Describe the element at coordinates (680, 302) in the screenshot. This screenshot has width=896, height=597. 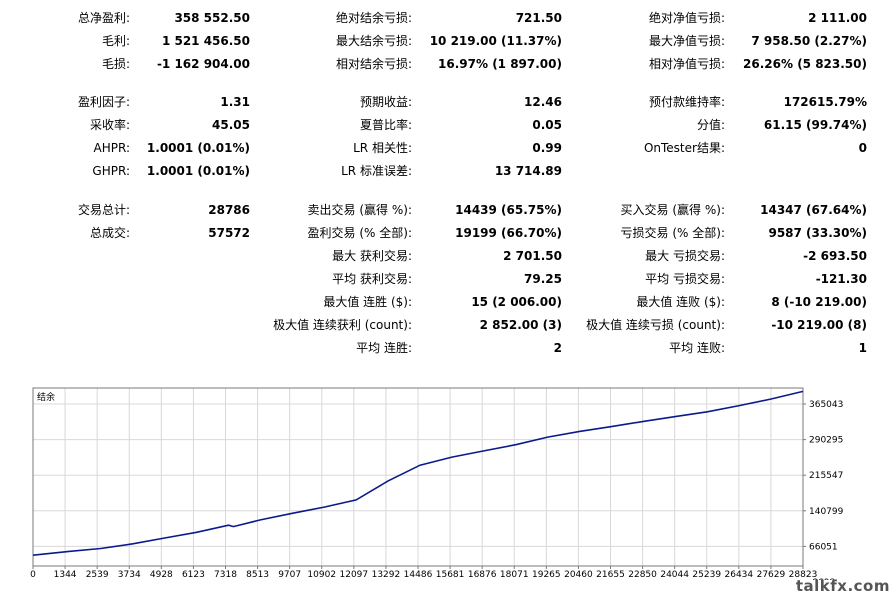
I see `stat-label: 最大值 连败 ($):` at that location.